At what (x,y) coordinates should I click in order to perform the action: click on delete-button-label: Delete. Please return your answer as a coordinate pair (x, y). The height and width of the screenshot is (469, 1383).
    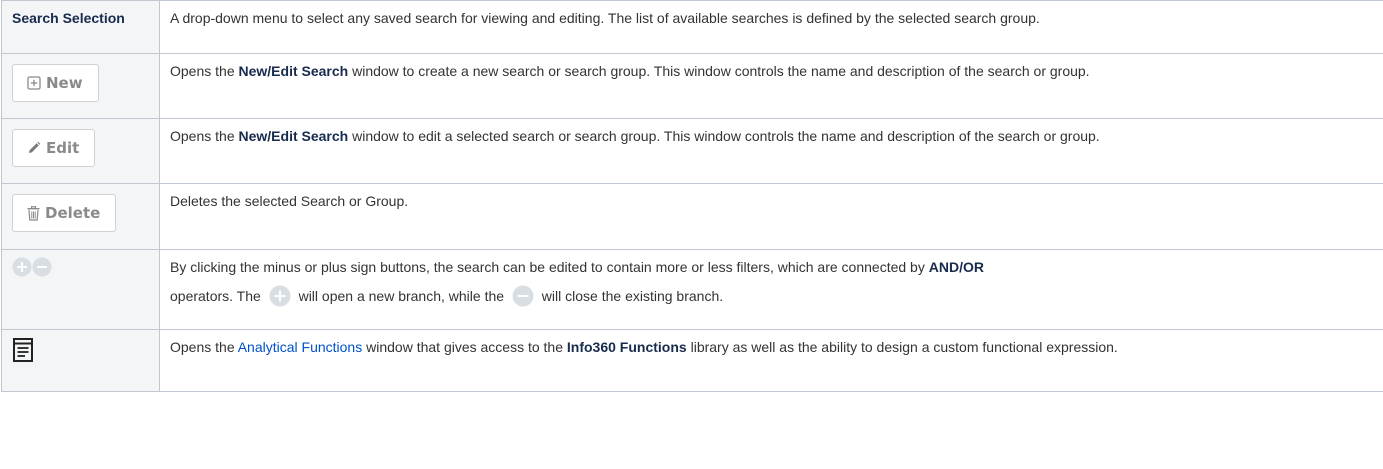
    Looking at the image, I should click on (73, 213).